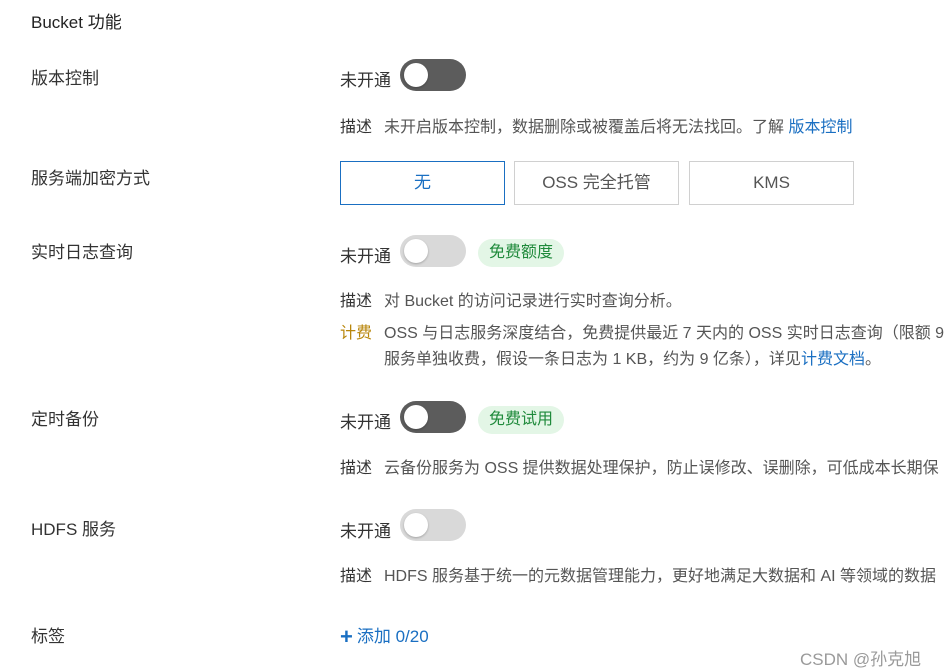  What do you see at coordinates (596, 183) in the screenshot?
I see `encryption-option-oss: OSS 完全托管` at bounding box center [596, 183].